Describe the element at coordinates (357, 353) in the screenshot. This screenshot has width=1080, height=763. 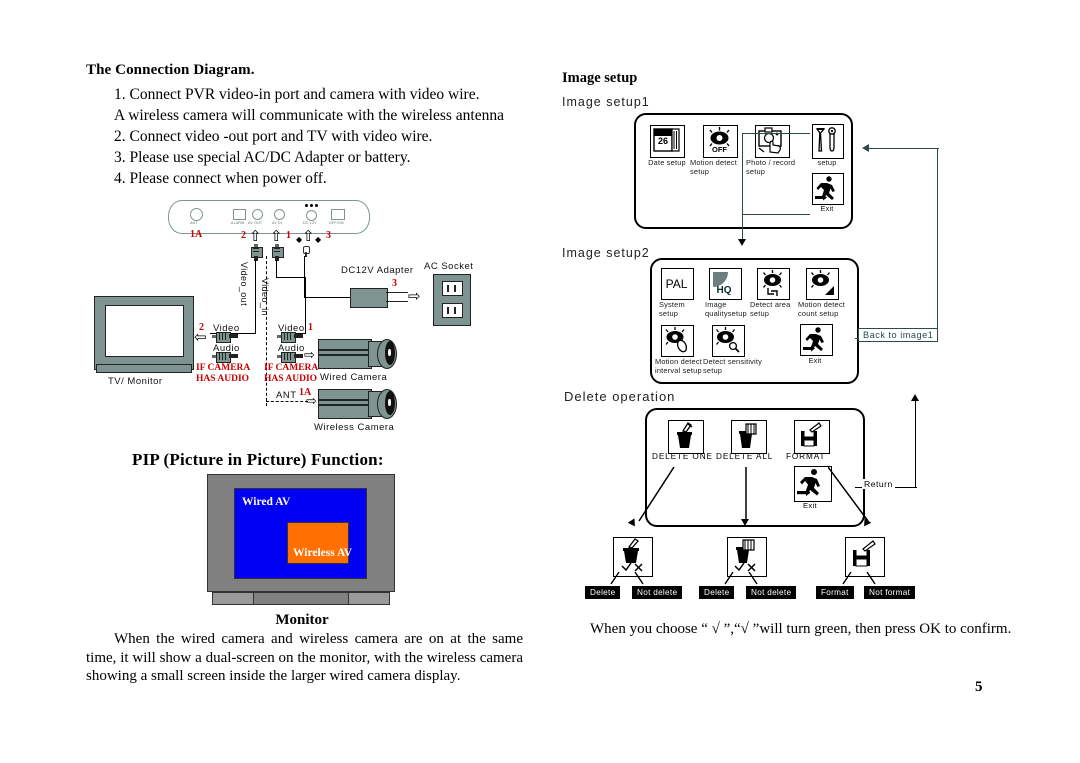
I see `wired-camera-illustration` at that location.